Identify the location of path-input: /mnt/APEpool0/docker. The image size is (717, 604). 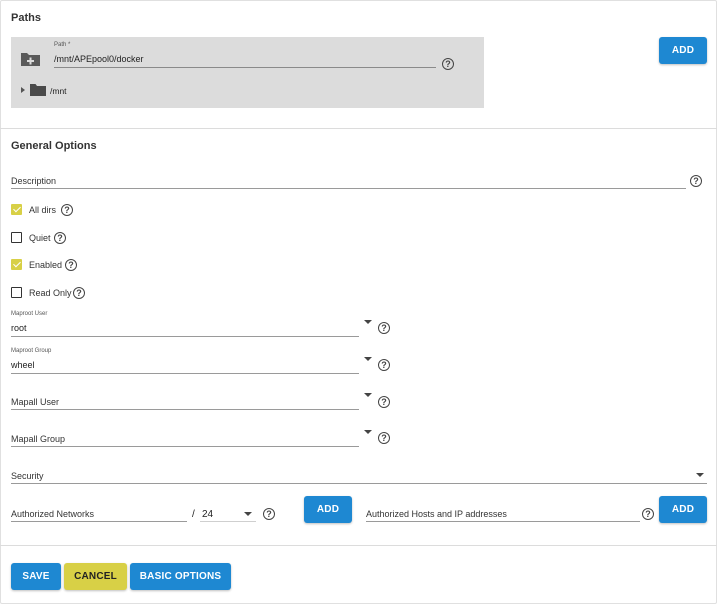
(99, 59).